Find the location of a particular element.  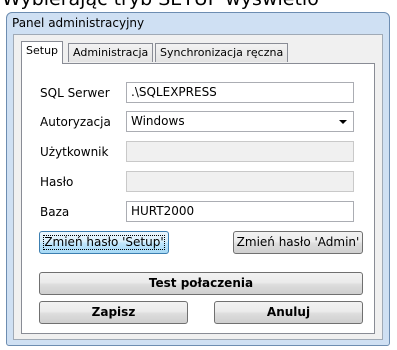

auth-select: Windows is located at coordinates (240, 121).